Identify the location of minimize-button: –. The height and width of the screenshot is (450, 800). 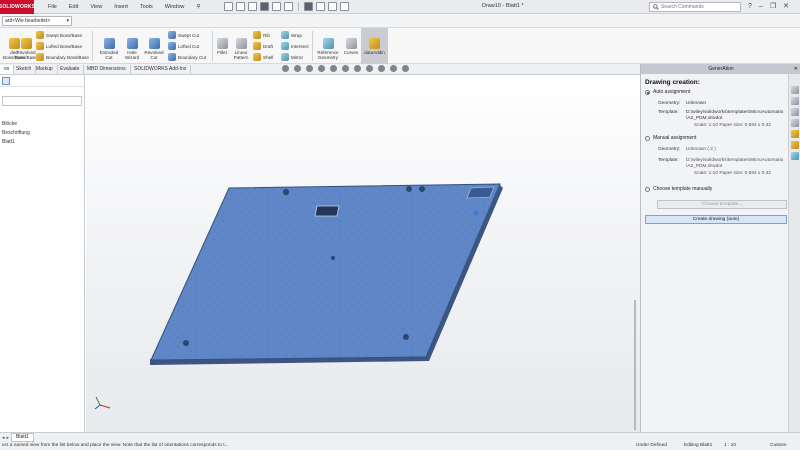
(761, 6).